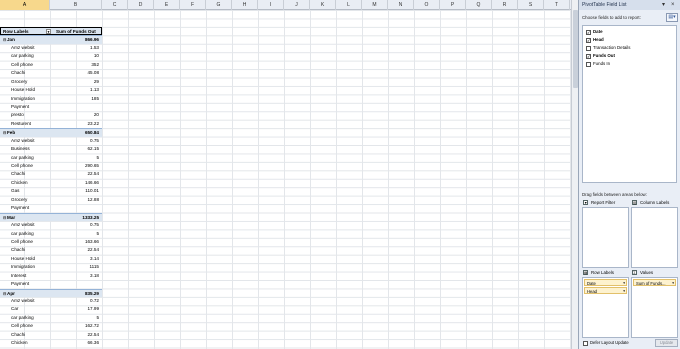  I want to click on field-item: ✓ Funds Out, so click(629, 56).